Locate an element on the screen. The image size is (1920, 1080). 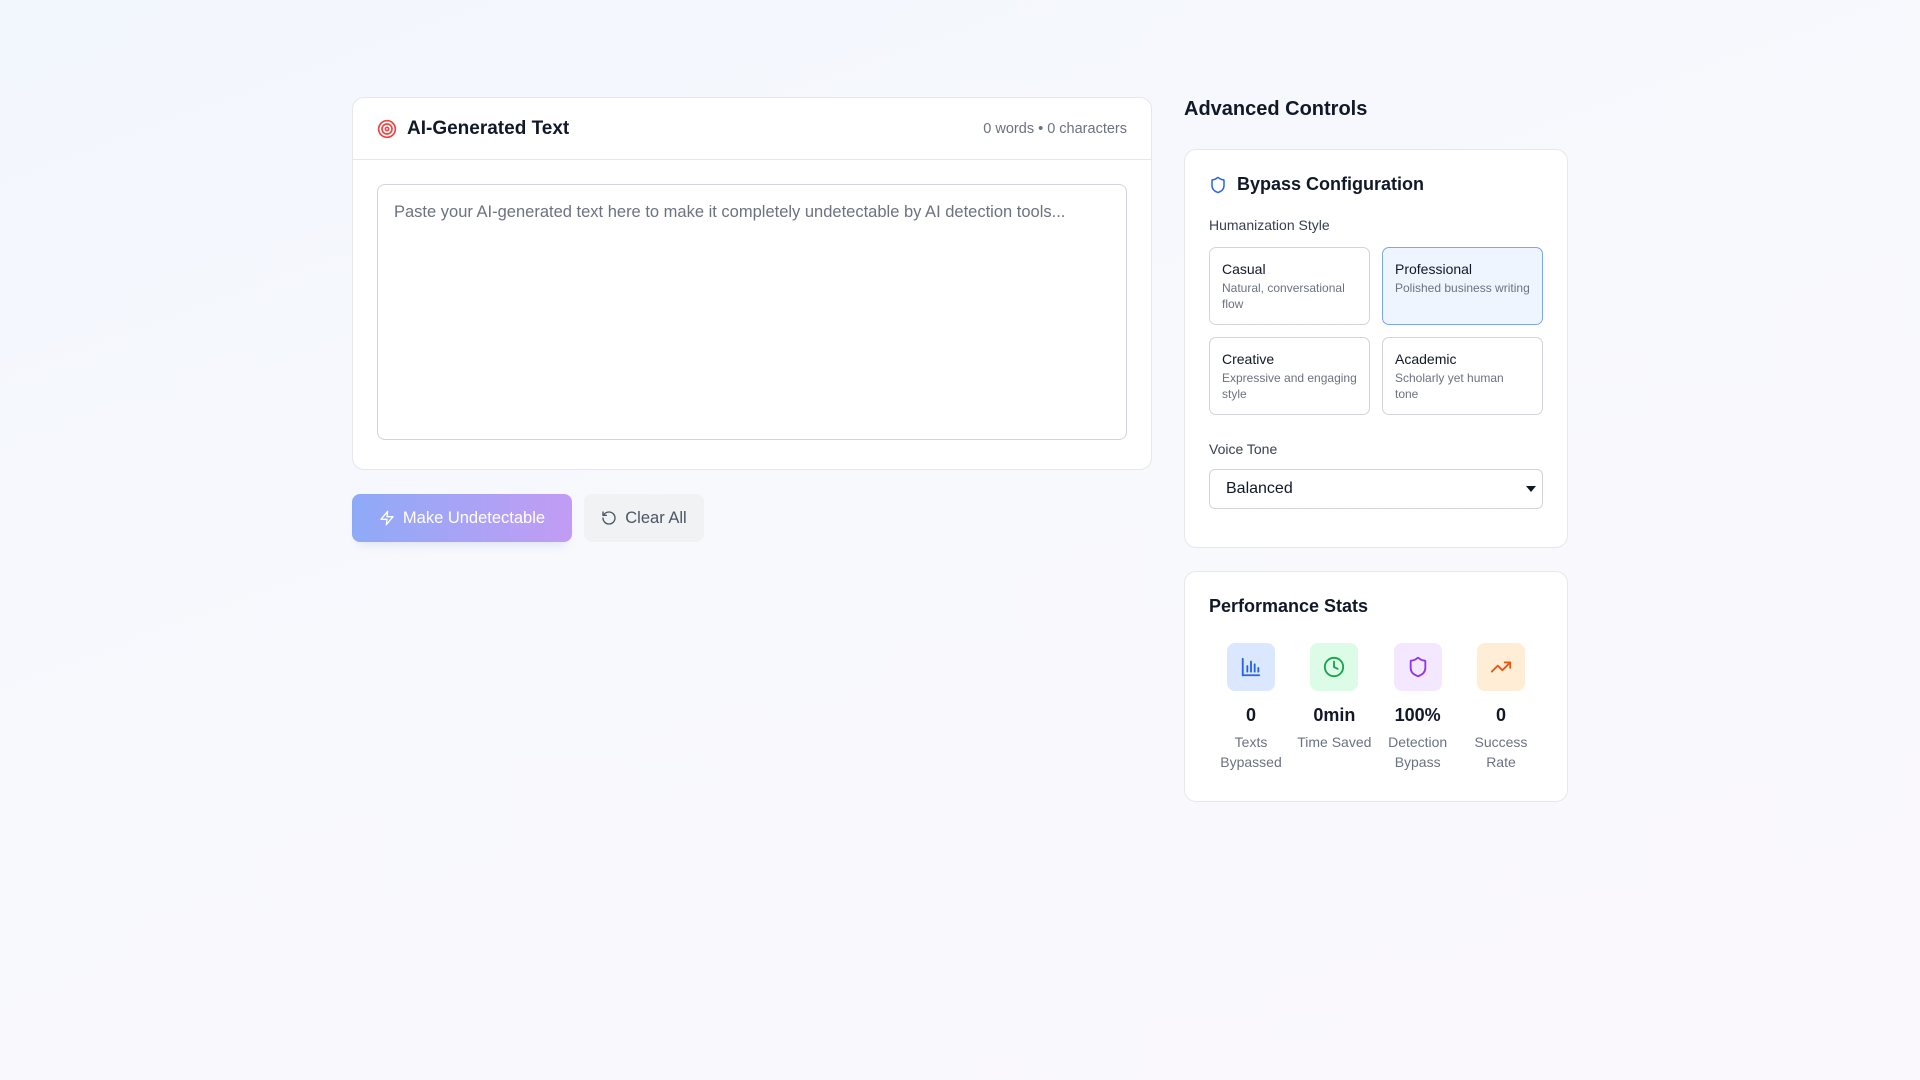
style-option-description: Polished business writing is located at coordinates (1462, 288).